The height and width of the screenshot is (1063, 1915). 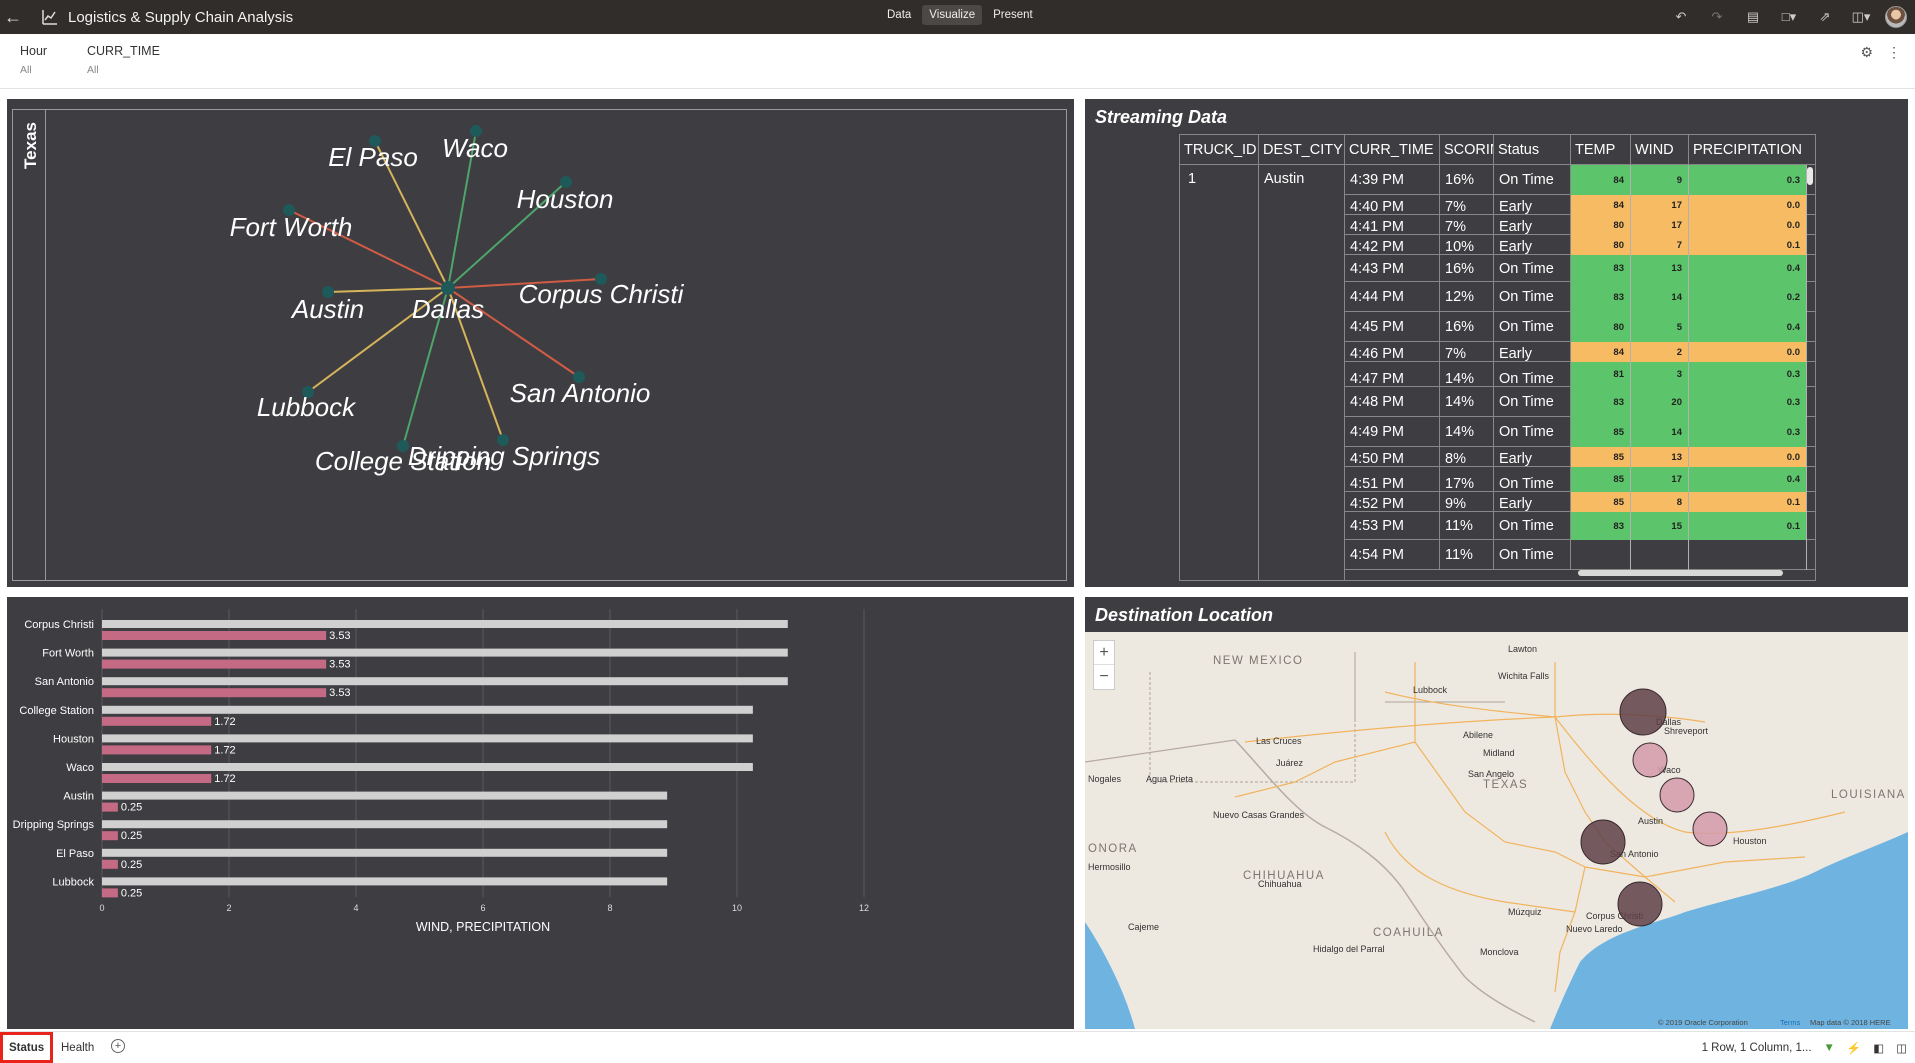 What do you see at coordinates (1532, 555) in the screenshot?
I see `status-cell: On Time` at bounding box center [1532, 555].